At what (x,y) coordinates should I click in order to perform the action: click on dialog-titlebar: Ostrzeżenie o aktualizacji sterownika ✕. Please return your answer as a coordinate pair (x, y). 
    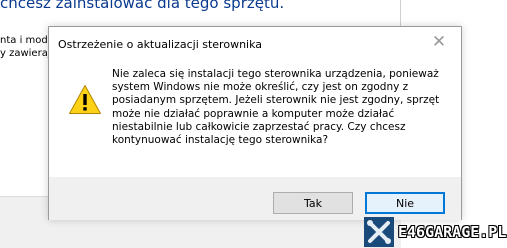
    Looking at the image, I should click on (255, 44).